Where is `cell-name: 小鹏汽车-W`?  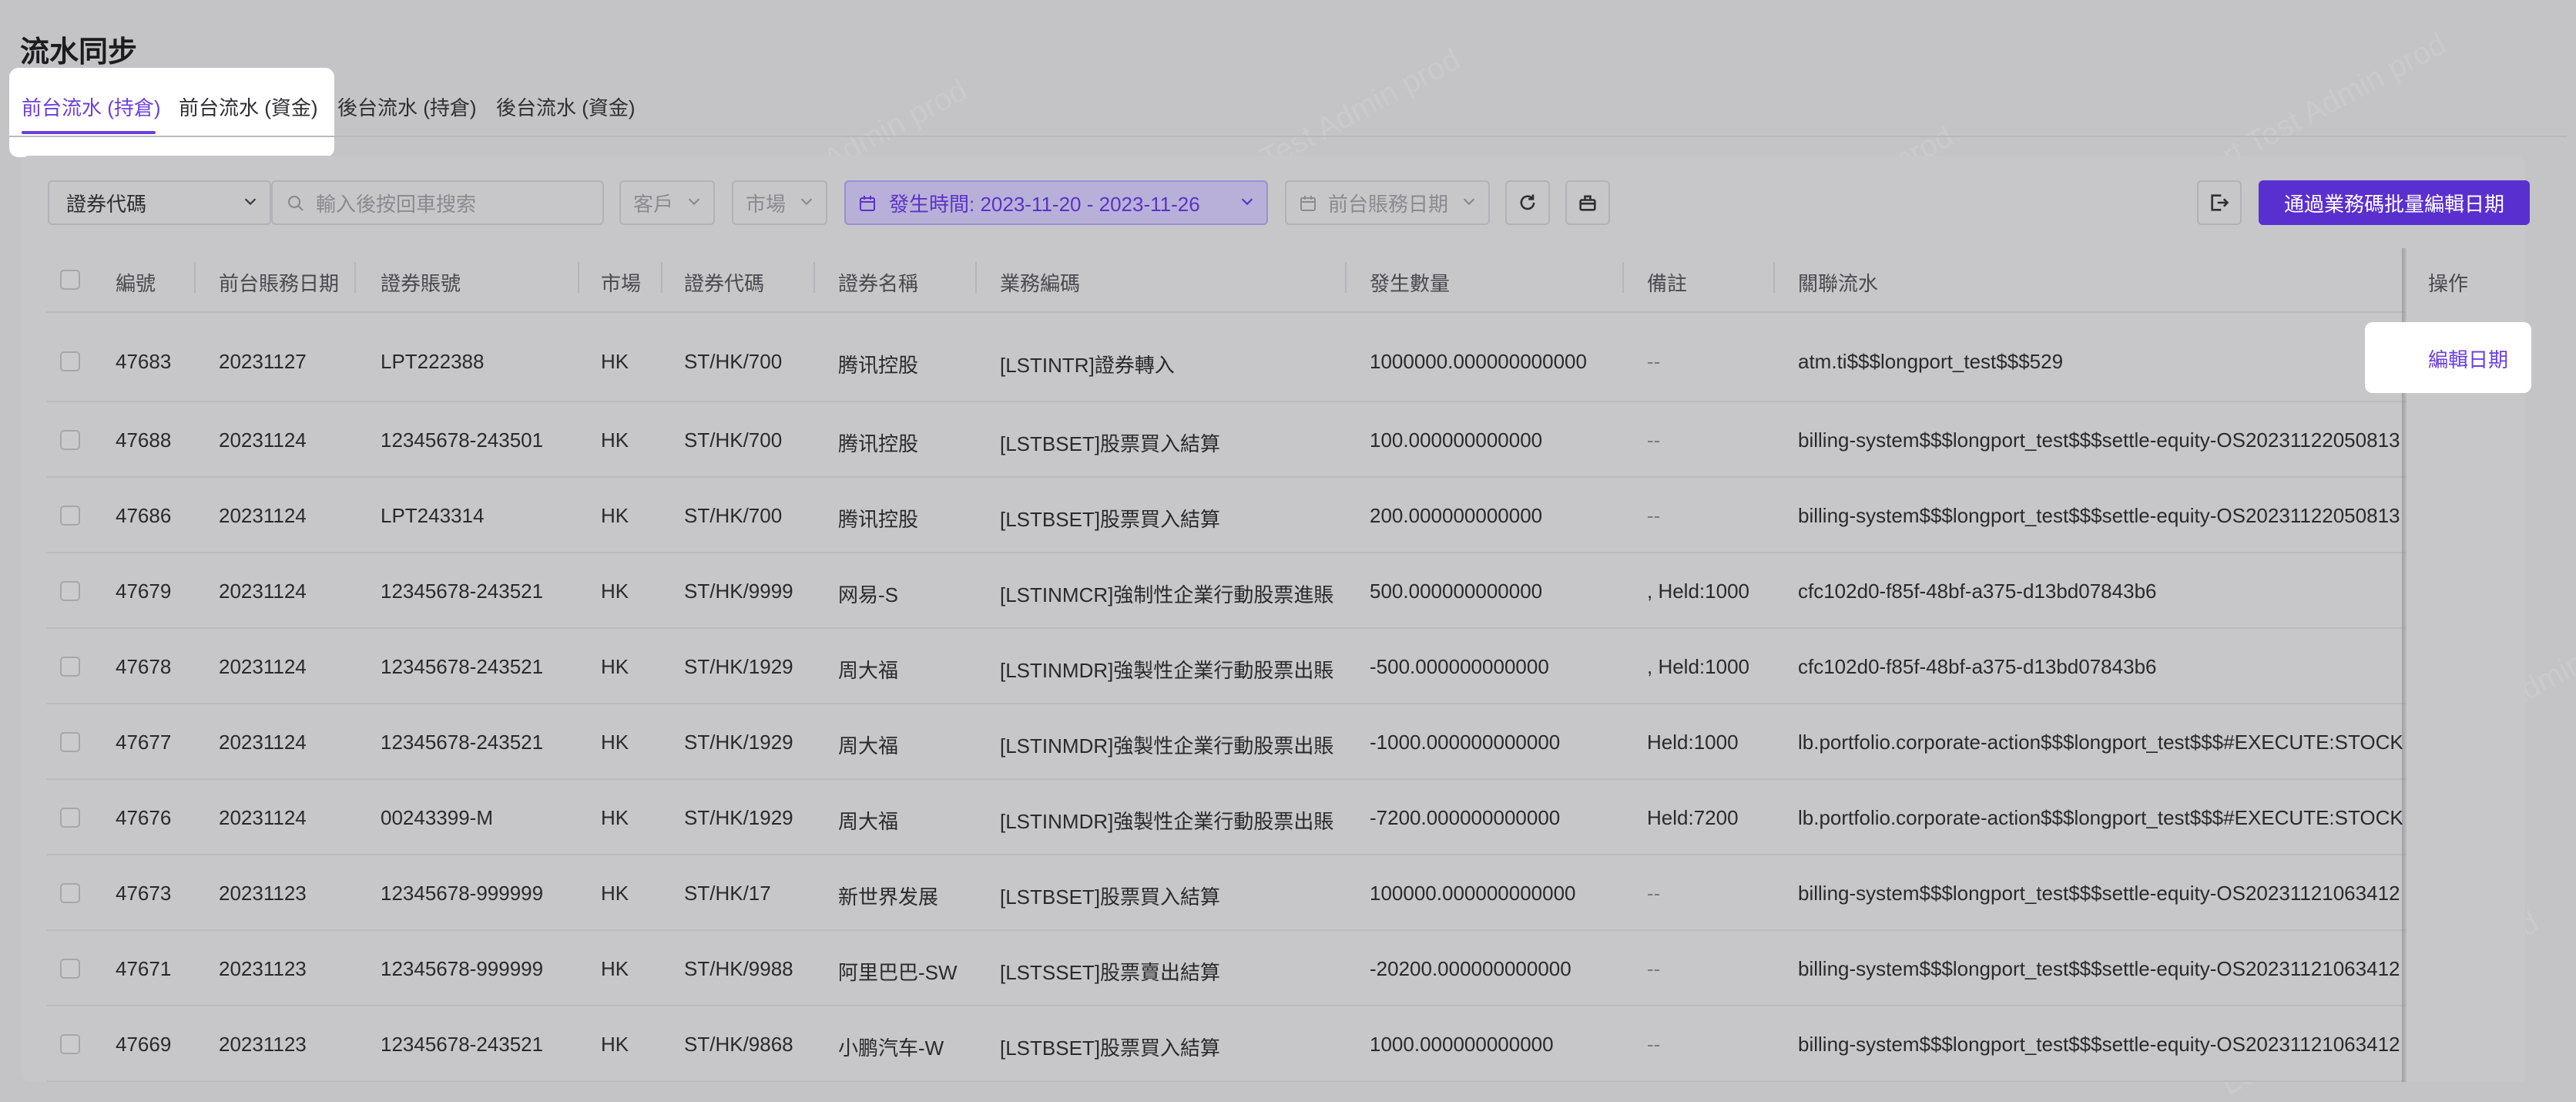 cell-name: 小鹏汽车-W is located at coordinates (891, 1048).